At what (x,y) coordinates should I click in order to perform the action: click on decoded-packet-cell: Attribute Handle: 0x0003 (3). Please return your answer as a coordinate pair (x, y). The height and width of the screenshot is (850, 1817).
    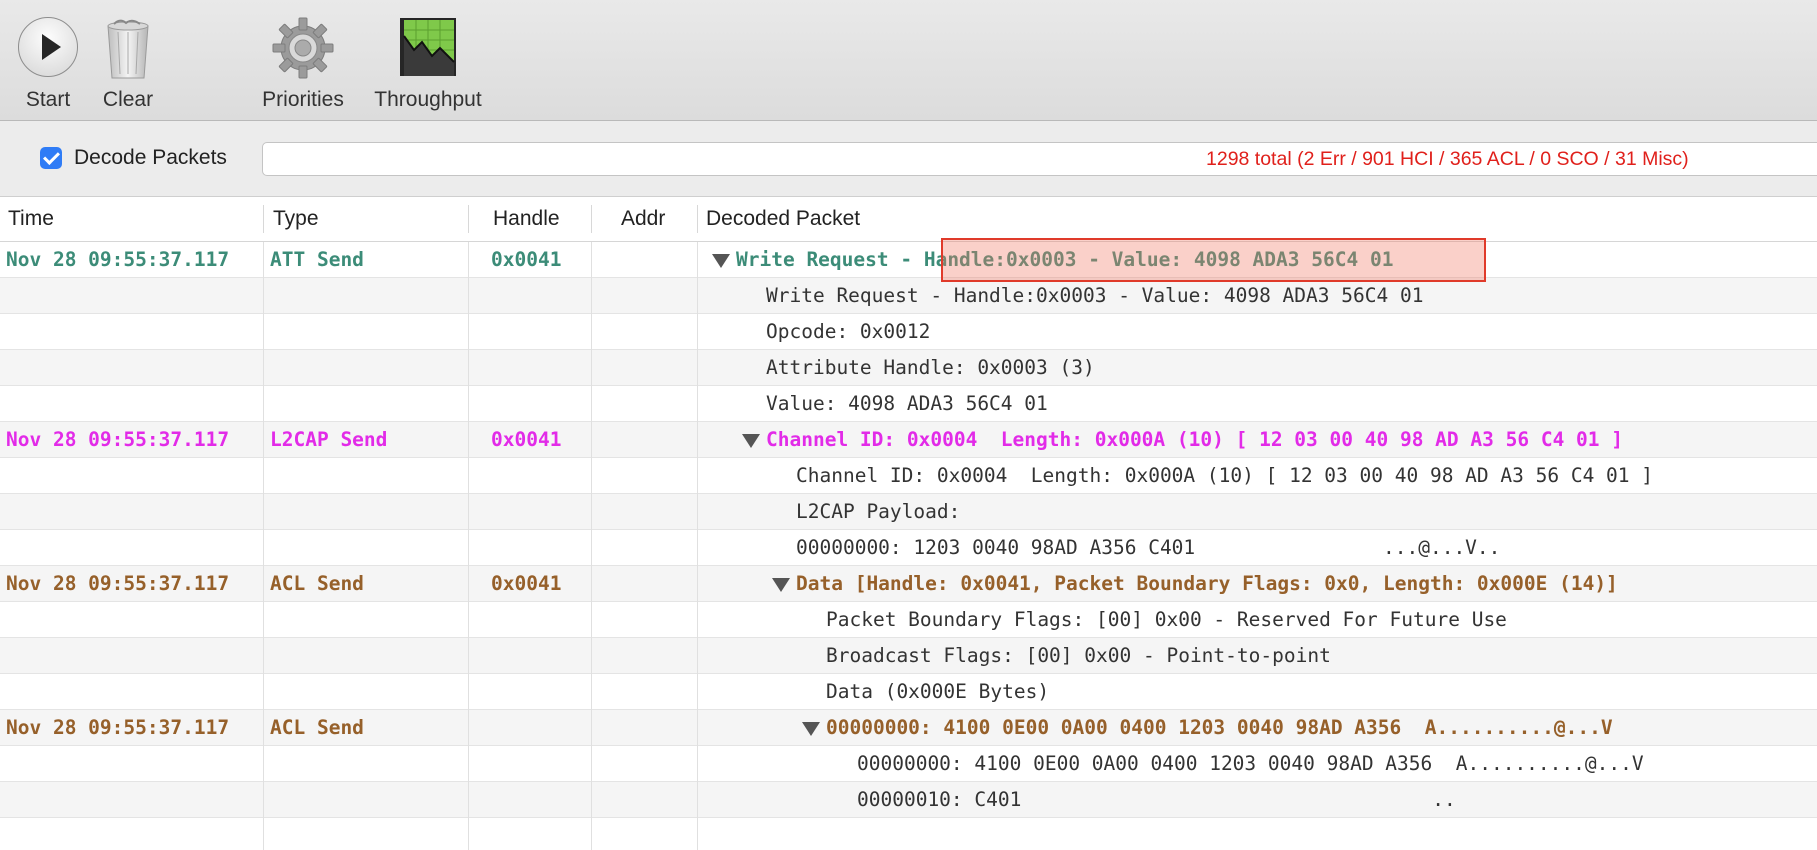
    Looking at the image, I should click on (930, 367).